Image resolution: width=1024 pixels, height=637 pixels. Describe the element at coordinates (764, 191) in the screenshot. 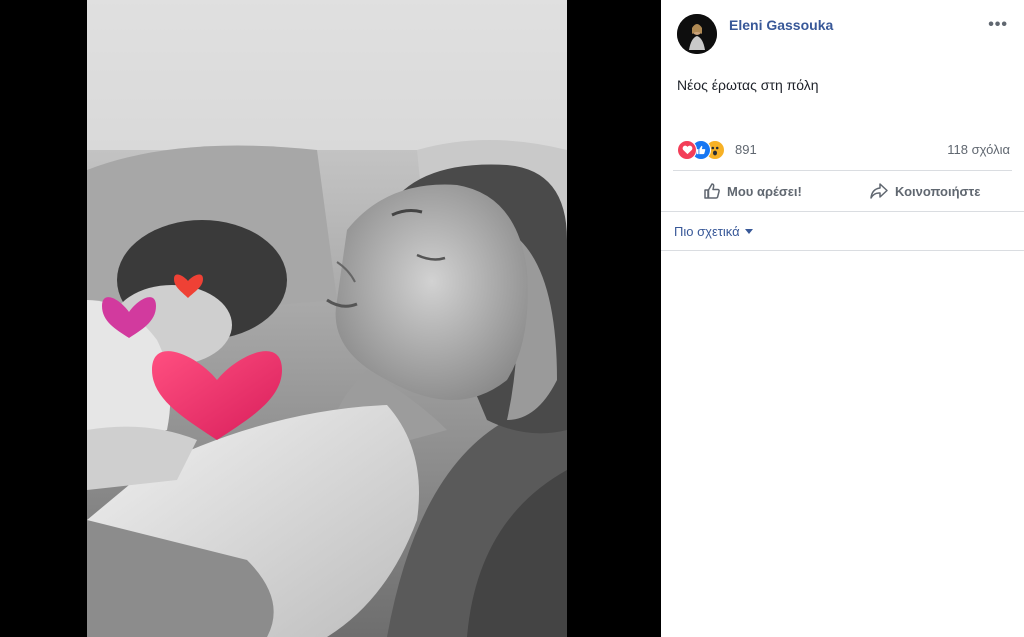

I see `like-button-label: Μου αρέσει!` at that location.